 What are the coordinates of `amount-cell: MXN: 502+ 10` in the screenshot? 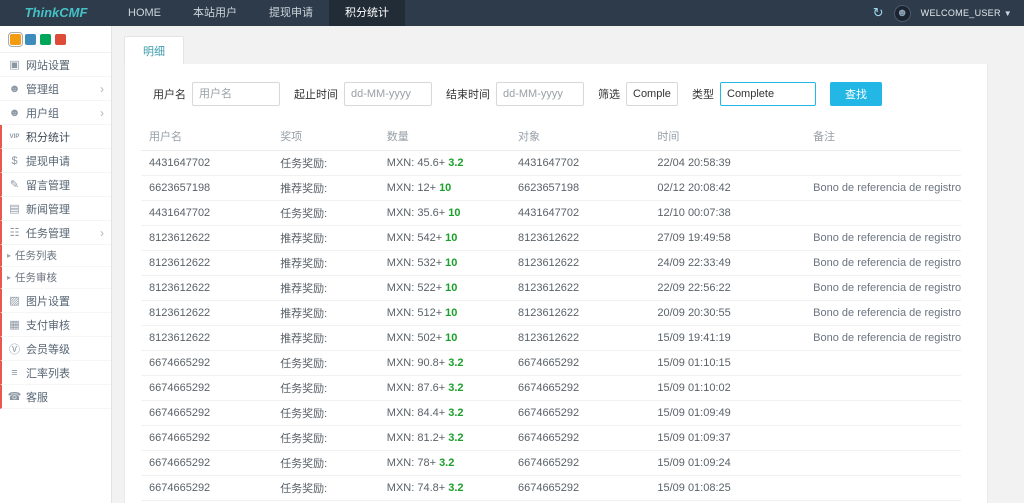 It's located at (444, 338).